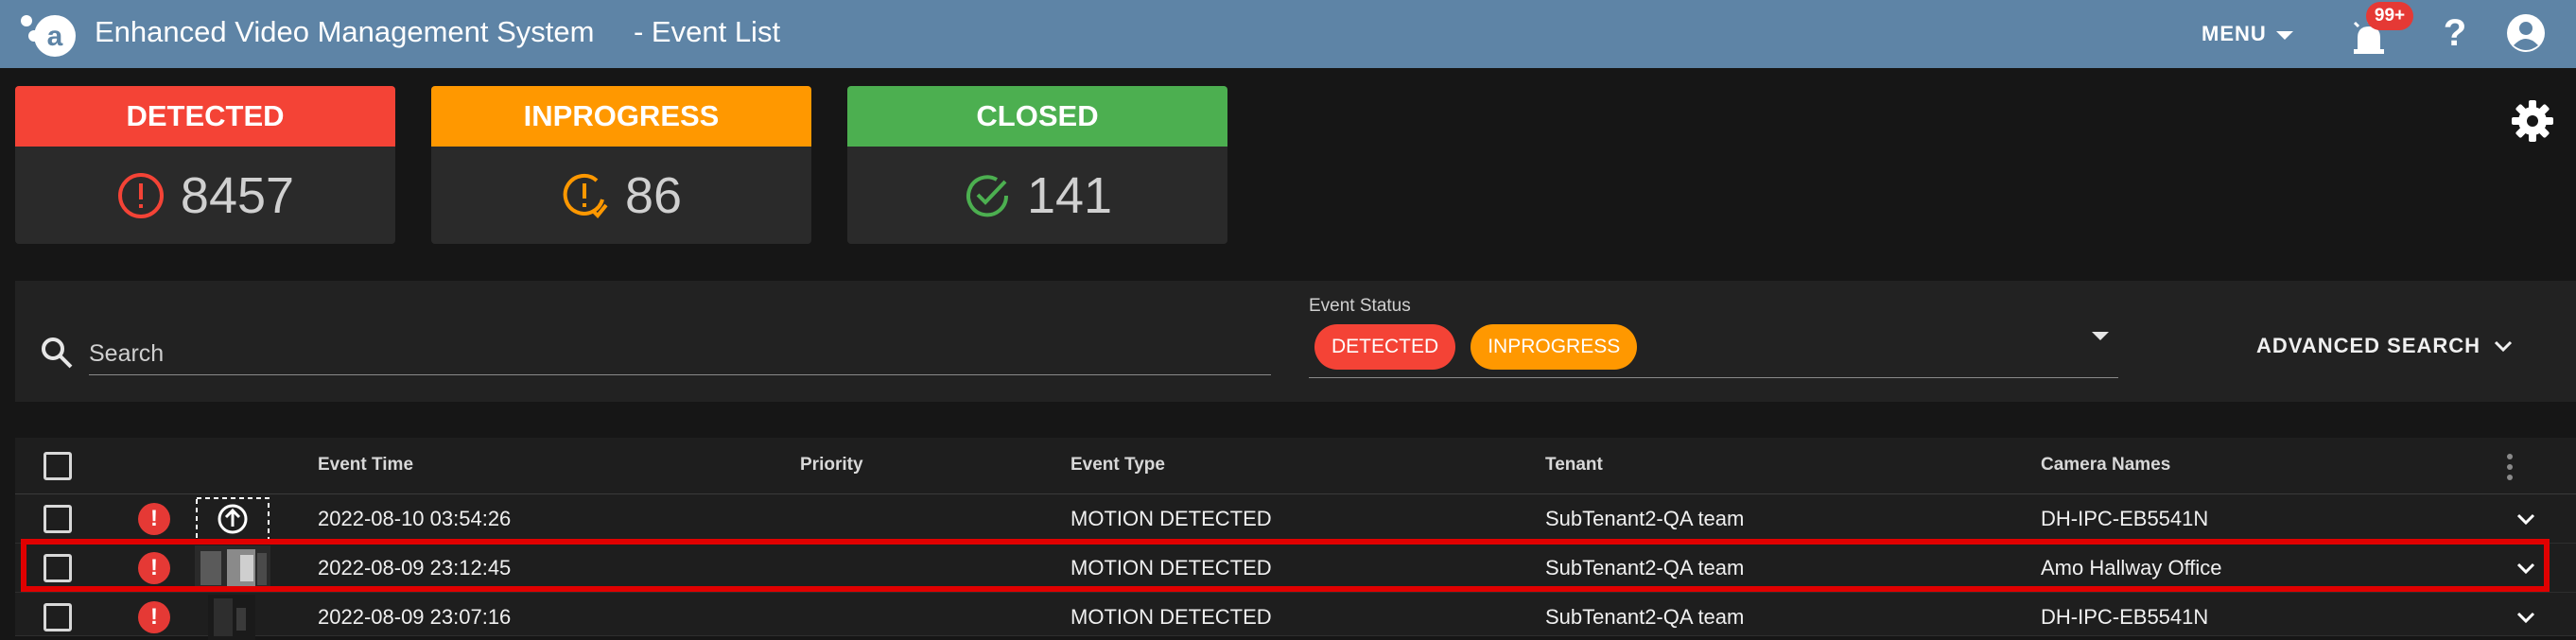 The width and height of the screenshot is (2576, 640). Describe the element at coordinates (585, 195) in the screenshot. I see `progress-clock-icon` at that location.